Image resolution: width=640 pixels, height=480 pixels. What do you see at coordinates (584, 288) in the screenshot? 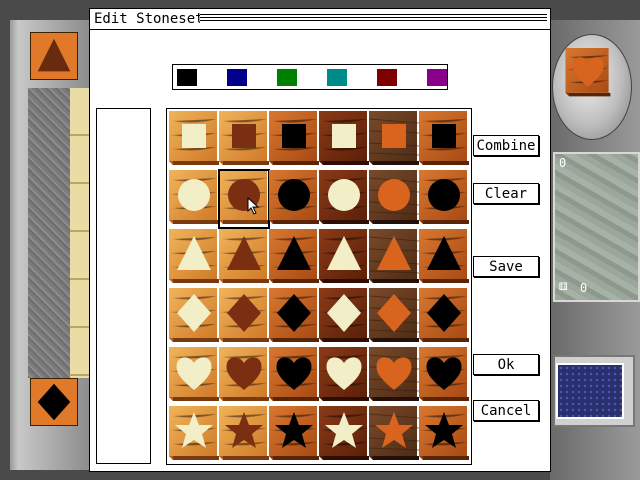
I see `score-bottom: 0` at bounding box center [584, 288].